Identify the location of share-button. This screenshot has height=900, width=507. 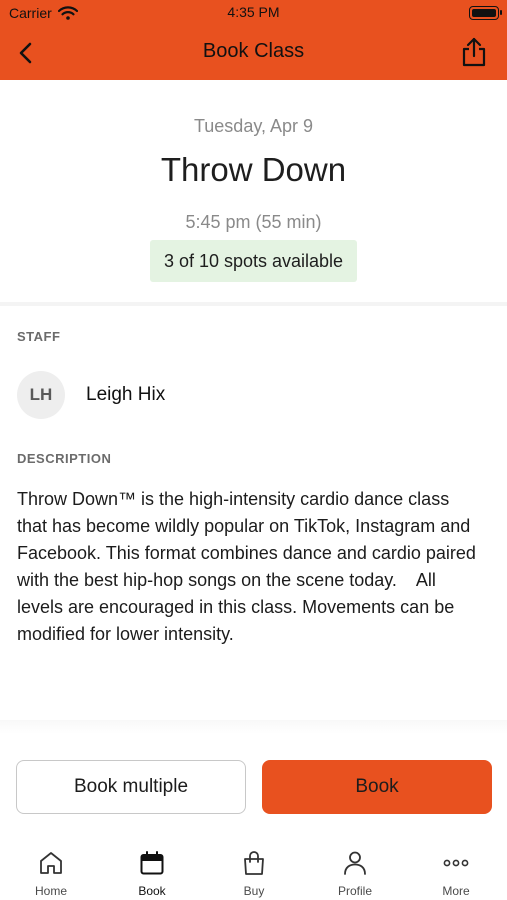
(474, 52).